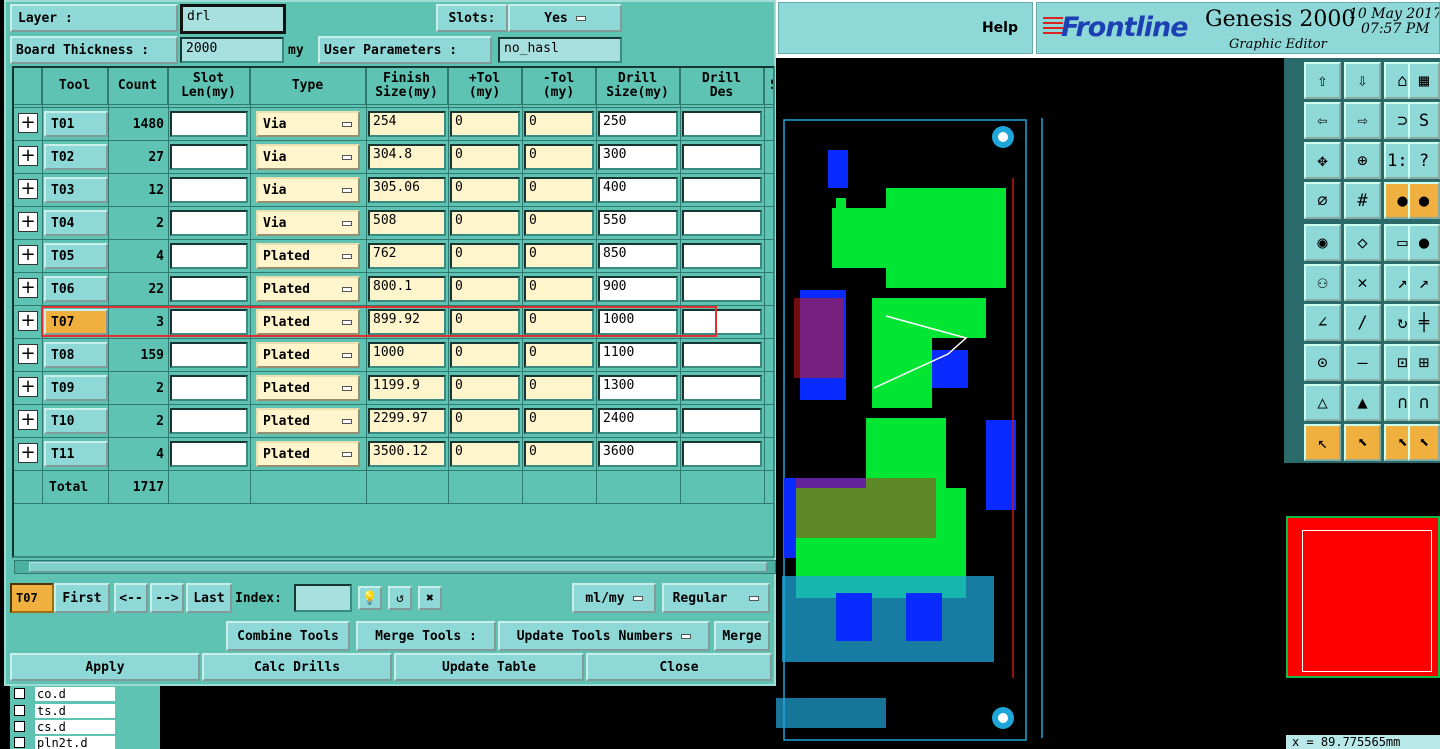 Image resolution: width=1440 pixels, height=749 pixels. Describe the element at coordinates (638, 157) in the screenshot. I see `drill-size-input: 300` at that location.